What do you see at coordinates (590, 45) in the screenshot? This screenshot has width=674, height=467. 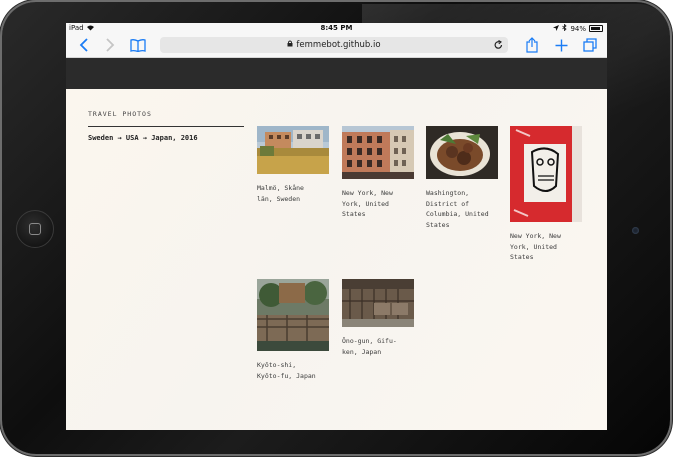 I see `tabs-icon` at bounding box center [590, 45].